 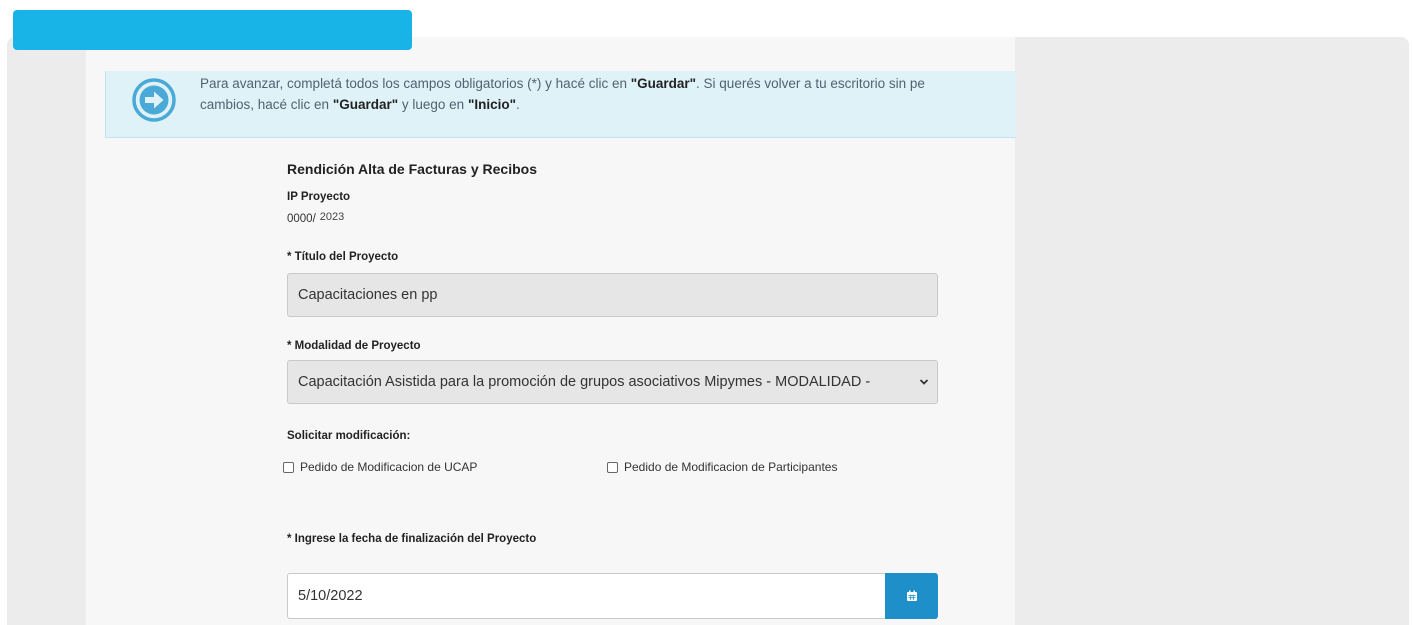 What do you see at coordinates (343, 257) in the screenshot?
I see `titulo-label: * Título del Proyecto` at bounding box center [343, 257].